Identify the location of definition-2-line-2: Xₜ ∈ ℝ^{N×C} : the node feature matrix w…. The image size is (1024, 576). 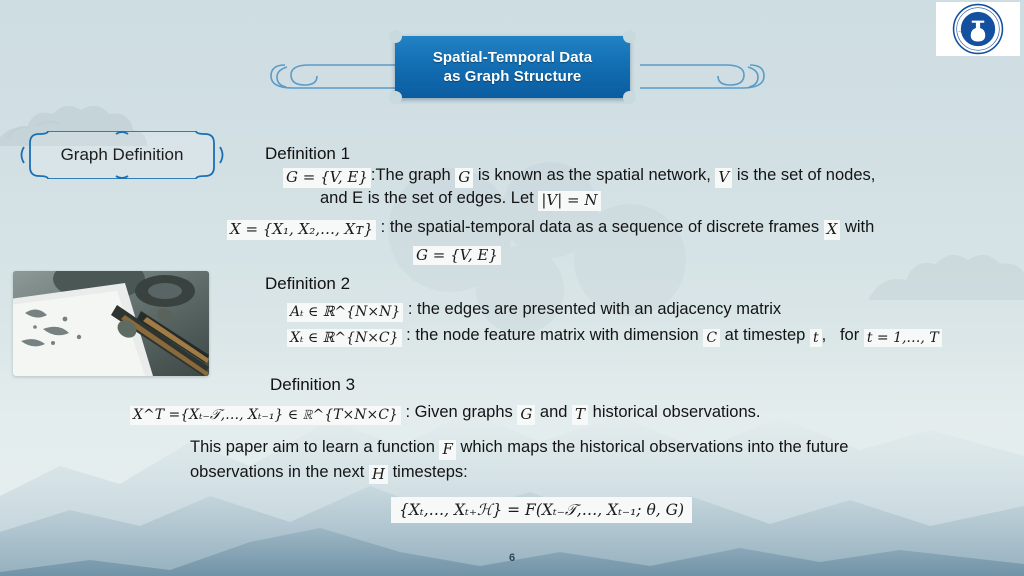
(614, 336).